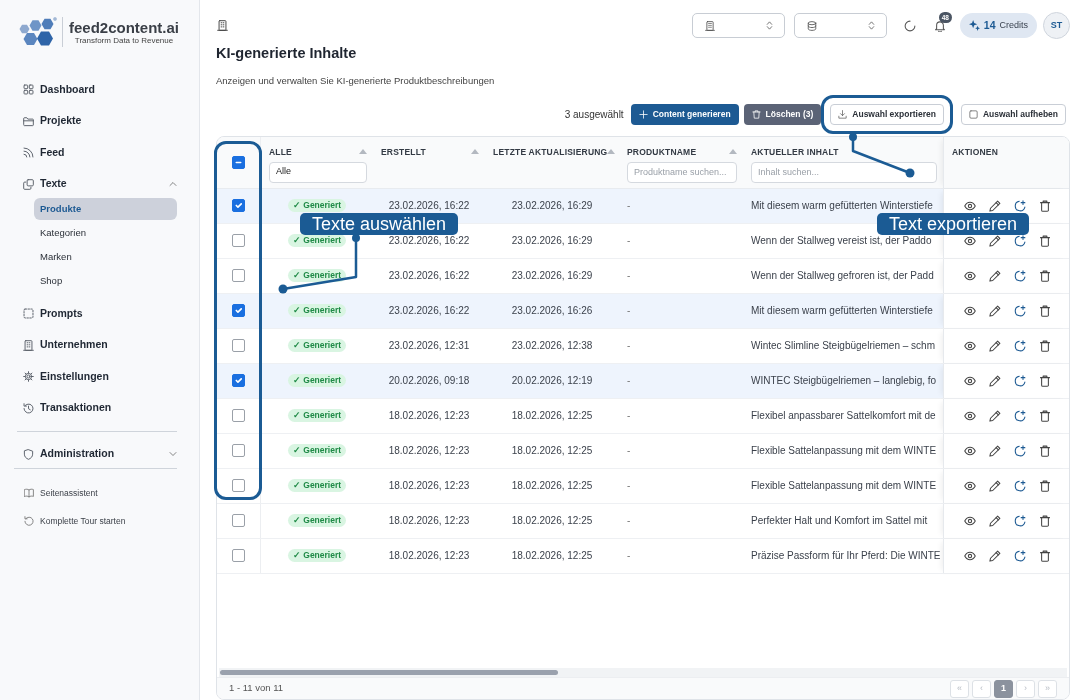  I want to click on nav-item: Projekte, so click(88, 121).